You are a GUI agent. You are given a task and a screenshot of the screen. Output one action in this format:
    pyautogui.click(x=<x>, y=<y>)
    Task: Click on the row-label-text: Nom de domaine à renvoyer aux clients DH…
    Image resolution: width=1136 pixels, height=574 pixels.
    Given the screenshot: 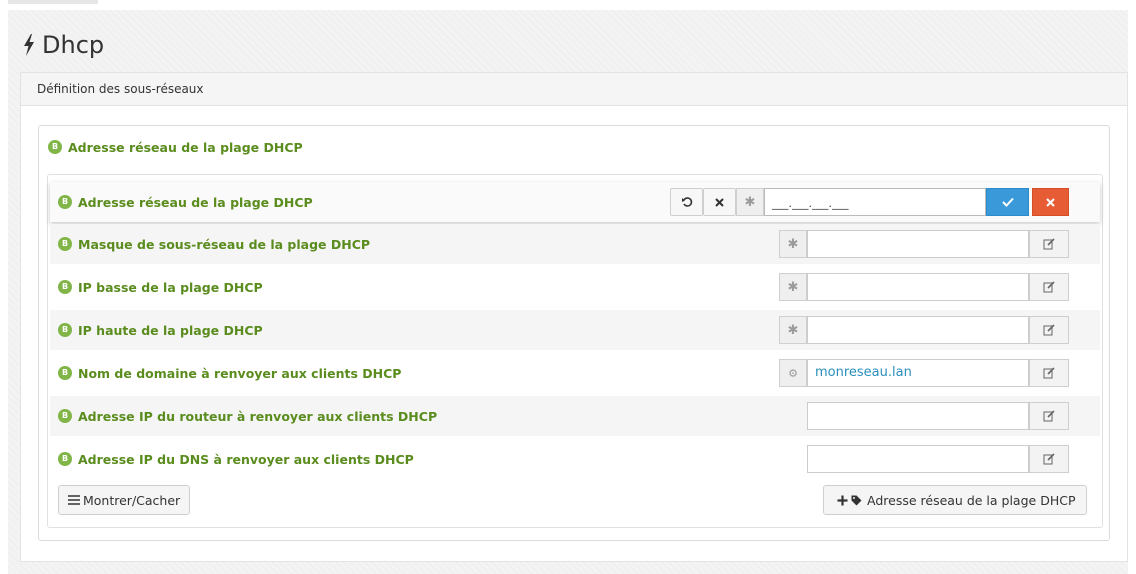 What is the action you would take?
    pyautogui.click(x=240, y=373)
    